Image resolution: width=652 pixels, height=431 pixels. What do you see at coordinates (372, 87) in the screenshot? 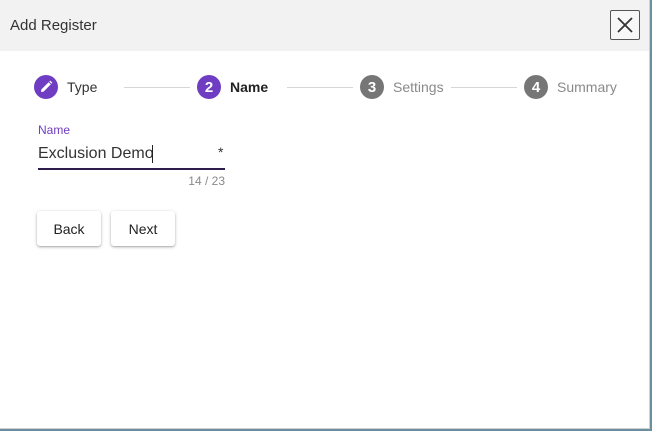
I see `step-settings-number: 3` at bounding box center [372, 87].